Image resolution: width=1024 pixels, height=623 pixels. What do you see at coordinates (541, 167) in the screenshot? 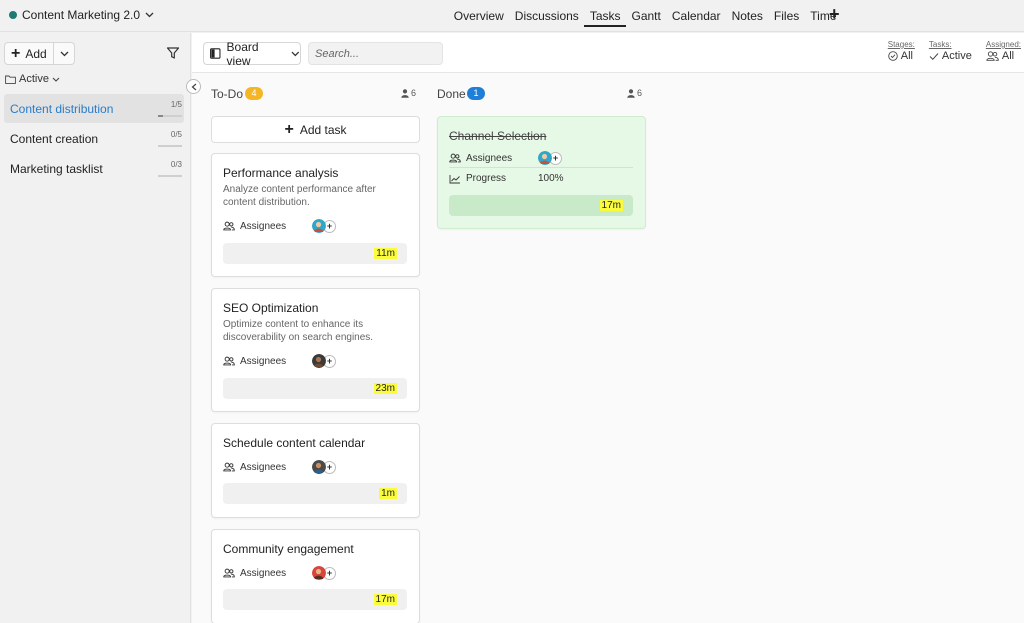
I see `card-divider` at bounding box center [541, 167].